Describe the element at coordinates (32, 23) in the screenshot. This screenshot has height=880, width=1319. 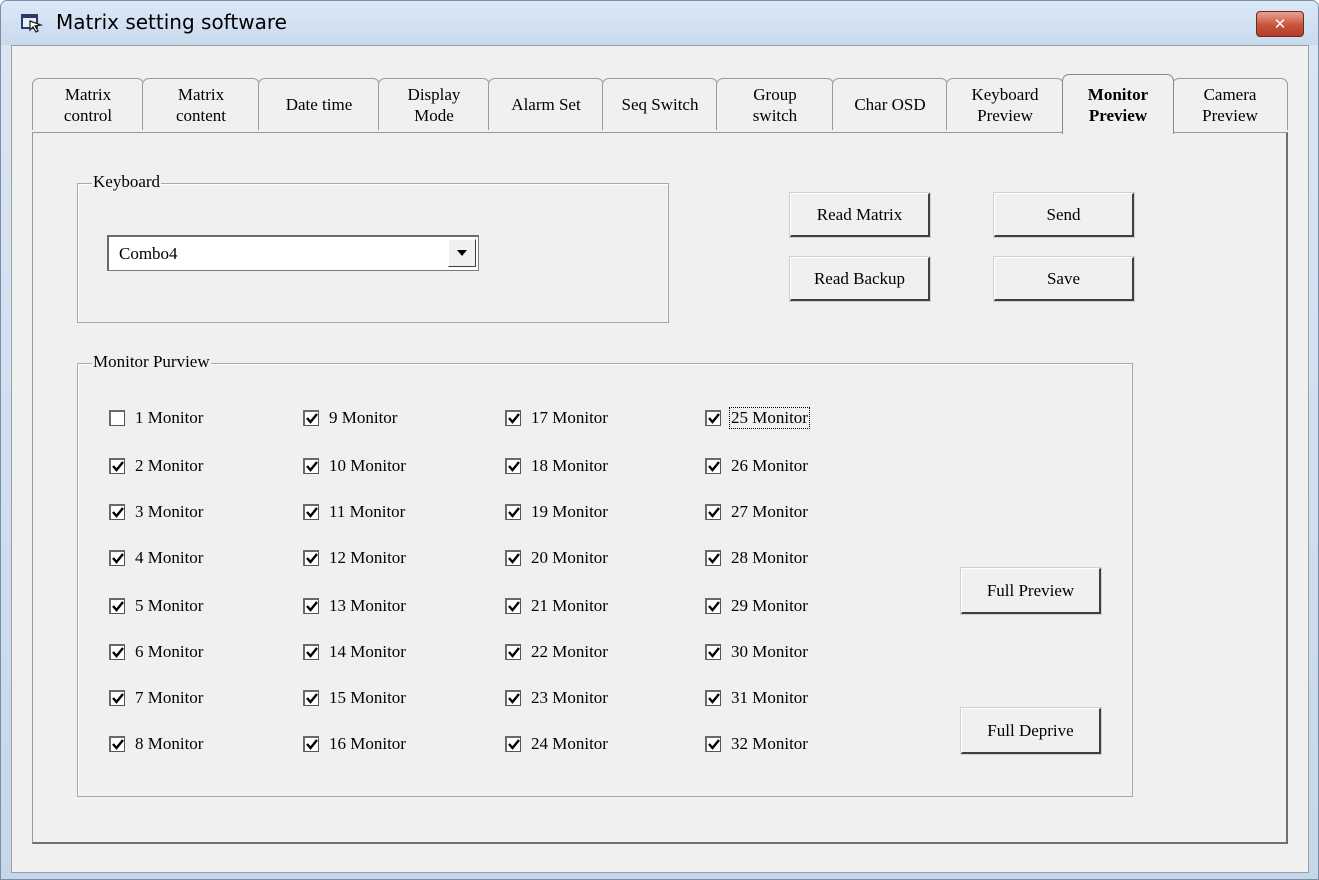
I see `app-window-icon` at that location.